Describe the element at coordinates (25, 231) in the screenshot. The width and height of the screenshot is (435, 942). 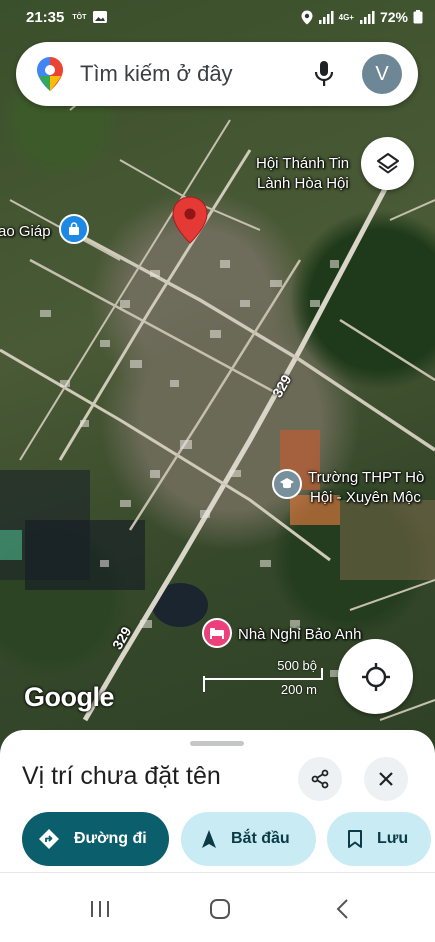
I see `map-label-left-poi: ao Giáp` at that location.